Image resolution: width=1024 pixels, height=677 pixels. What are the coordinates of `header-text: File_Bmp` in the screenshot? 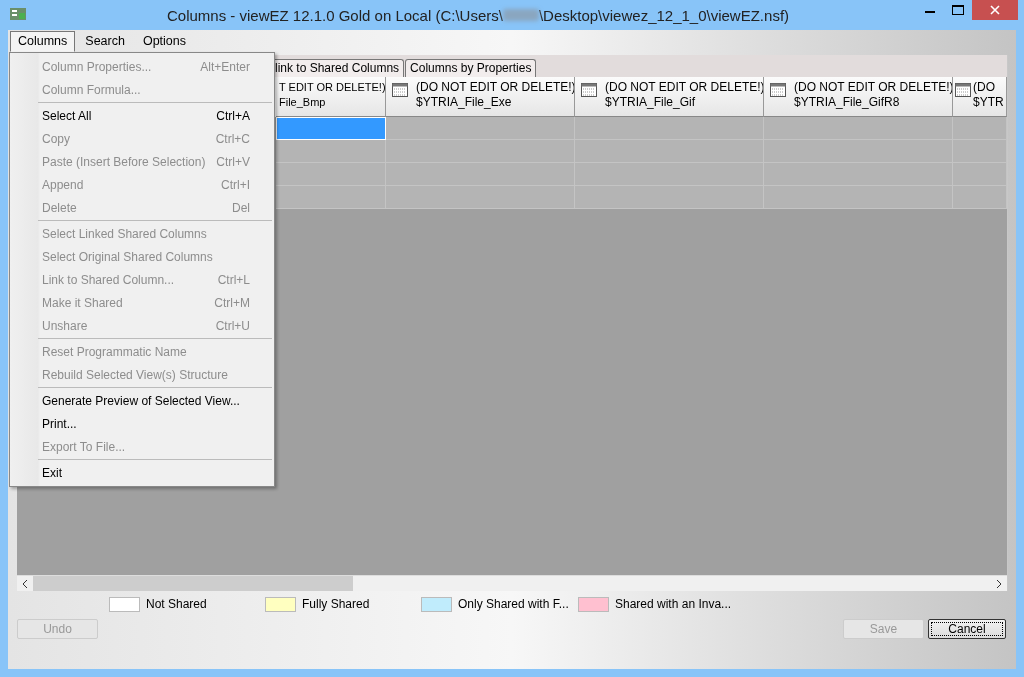 It's located at (303, 102).